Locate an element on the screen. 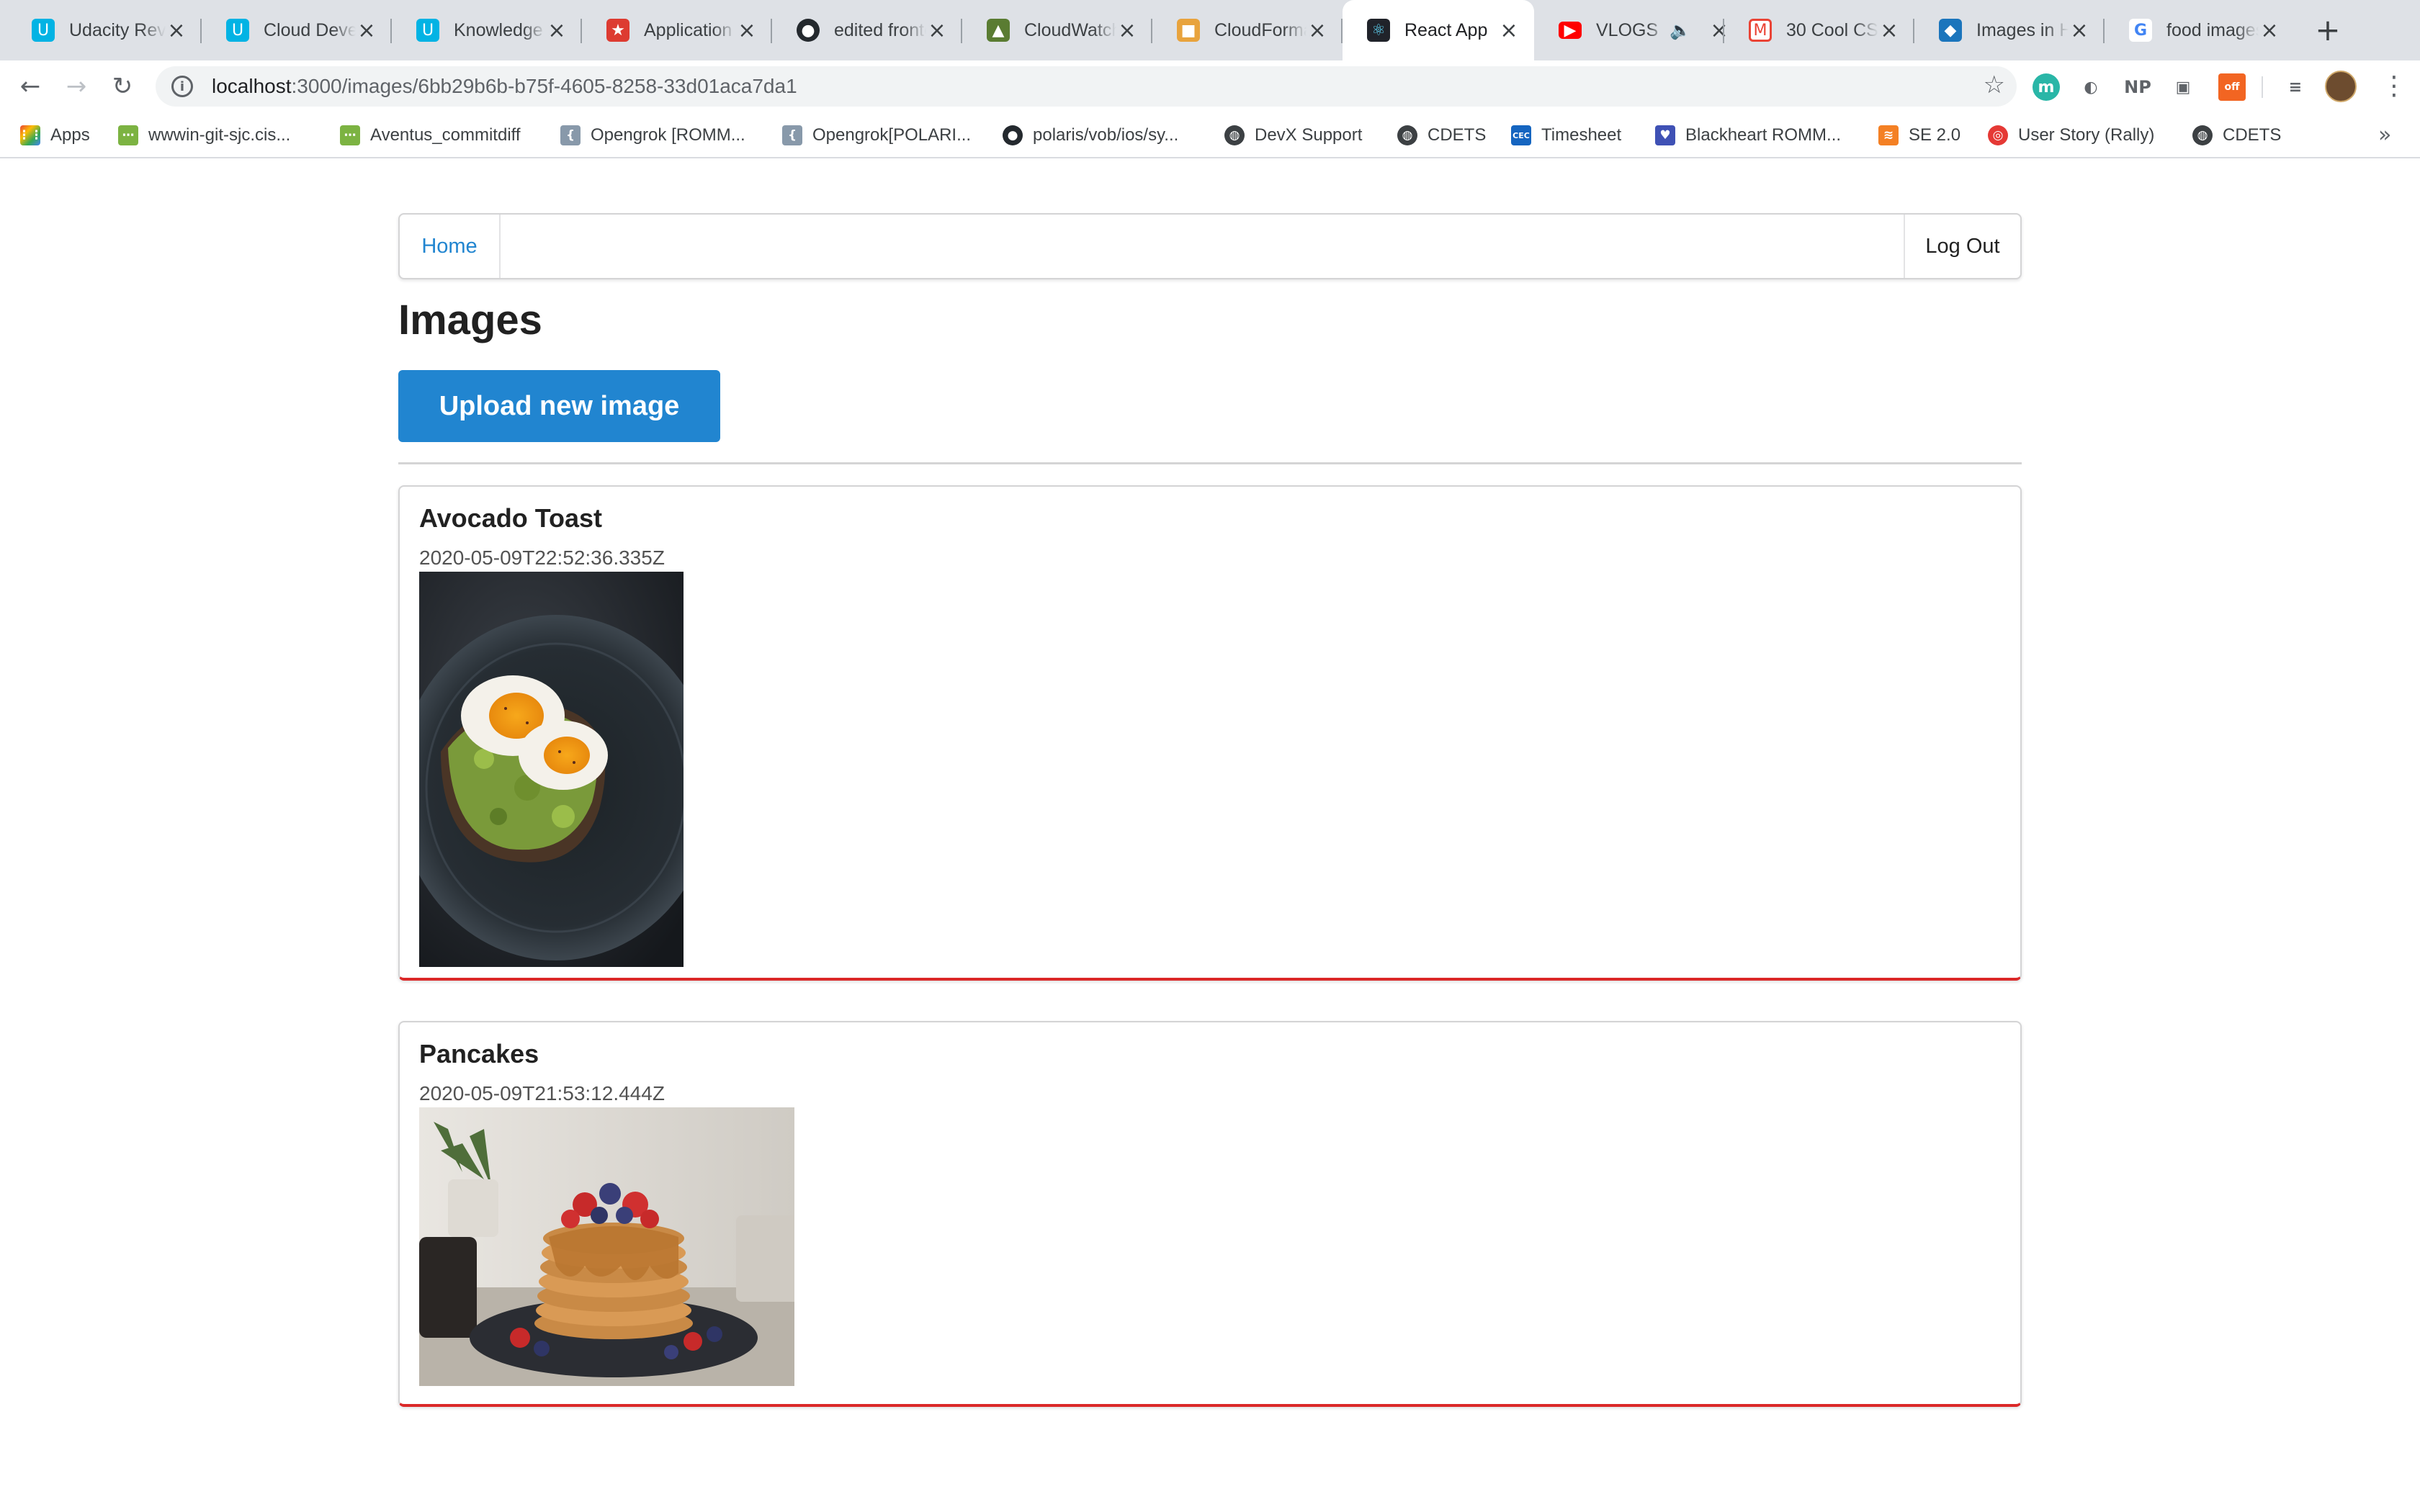 This screenshot has width=2420, height=1512. pancakes-photo is located at coordinates (606, 1246).